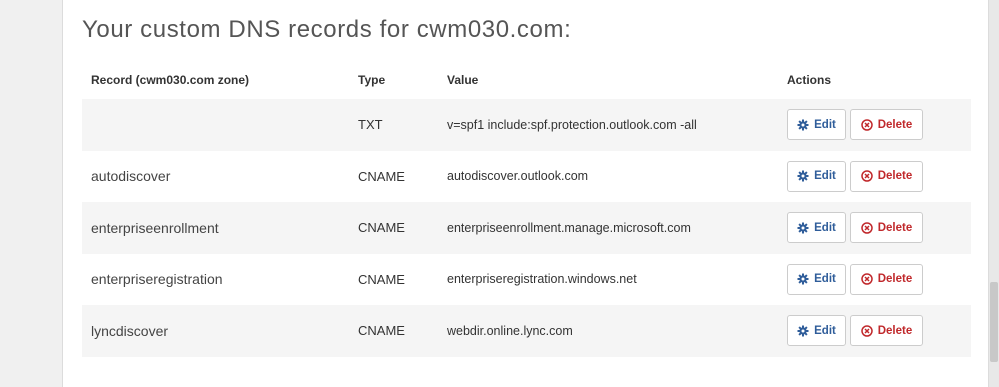 This screenshot has width=999, height=387. I want to click on record-name: autodiscover, so click(131, 176).